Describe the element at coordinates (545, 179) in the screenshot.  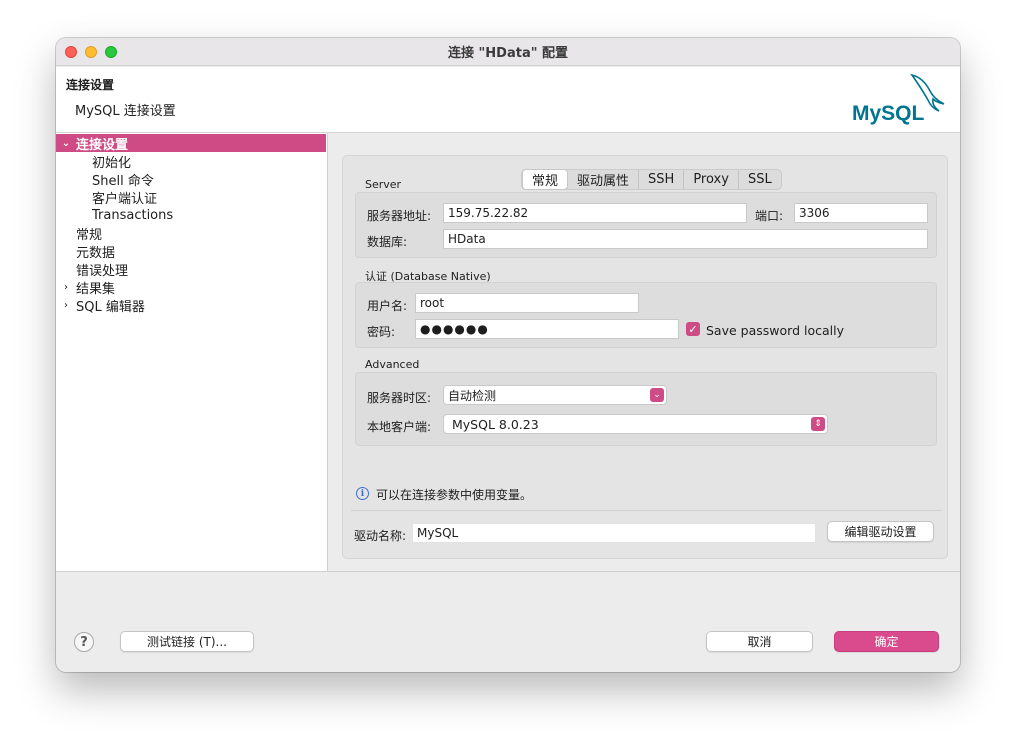
I see `tab-general: 常规` at that location.